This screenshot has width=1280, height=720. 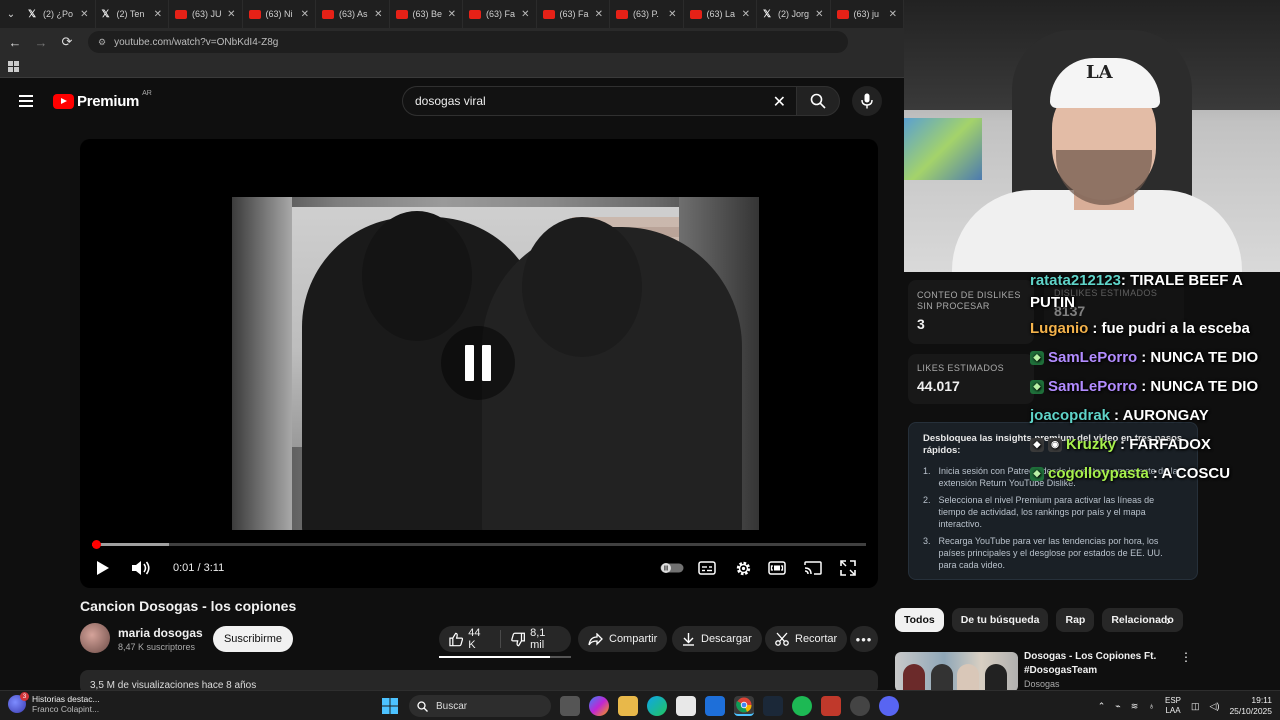 I want to click on subscribe-button: Suscribirme, so click(x=253, y=639).